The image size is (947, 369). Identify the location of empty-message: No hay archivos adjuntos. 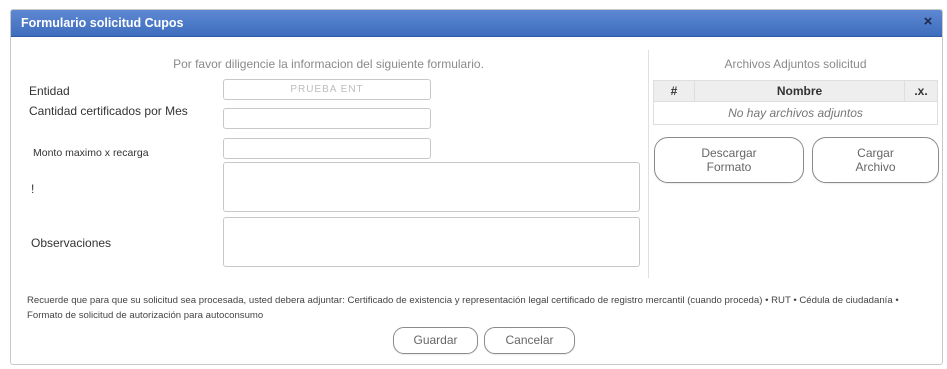
(795, 113).